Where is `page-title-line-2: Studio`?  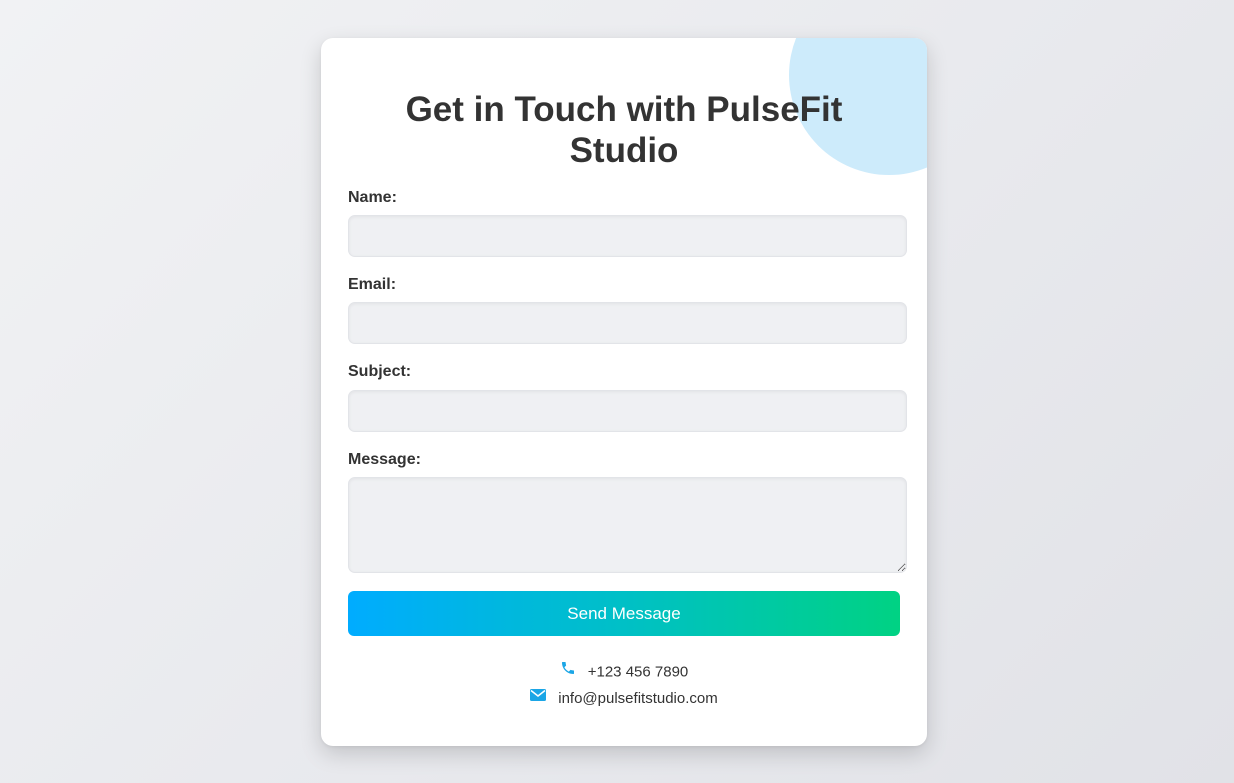
page-title-line-2: Studio is located at coordinates (624, 150).